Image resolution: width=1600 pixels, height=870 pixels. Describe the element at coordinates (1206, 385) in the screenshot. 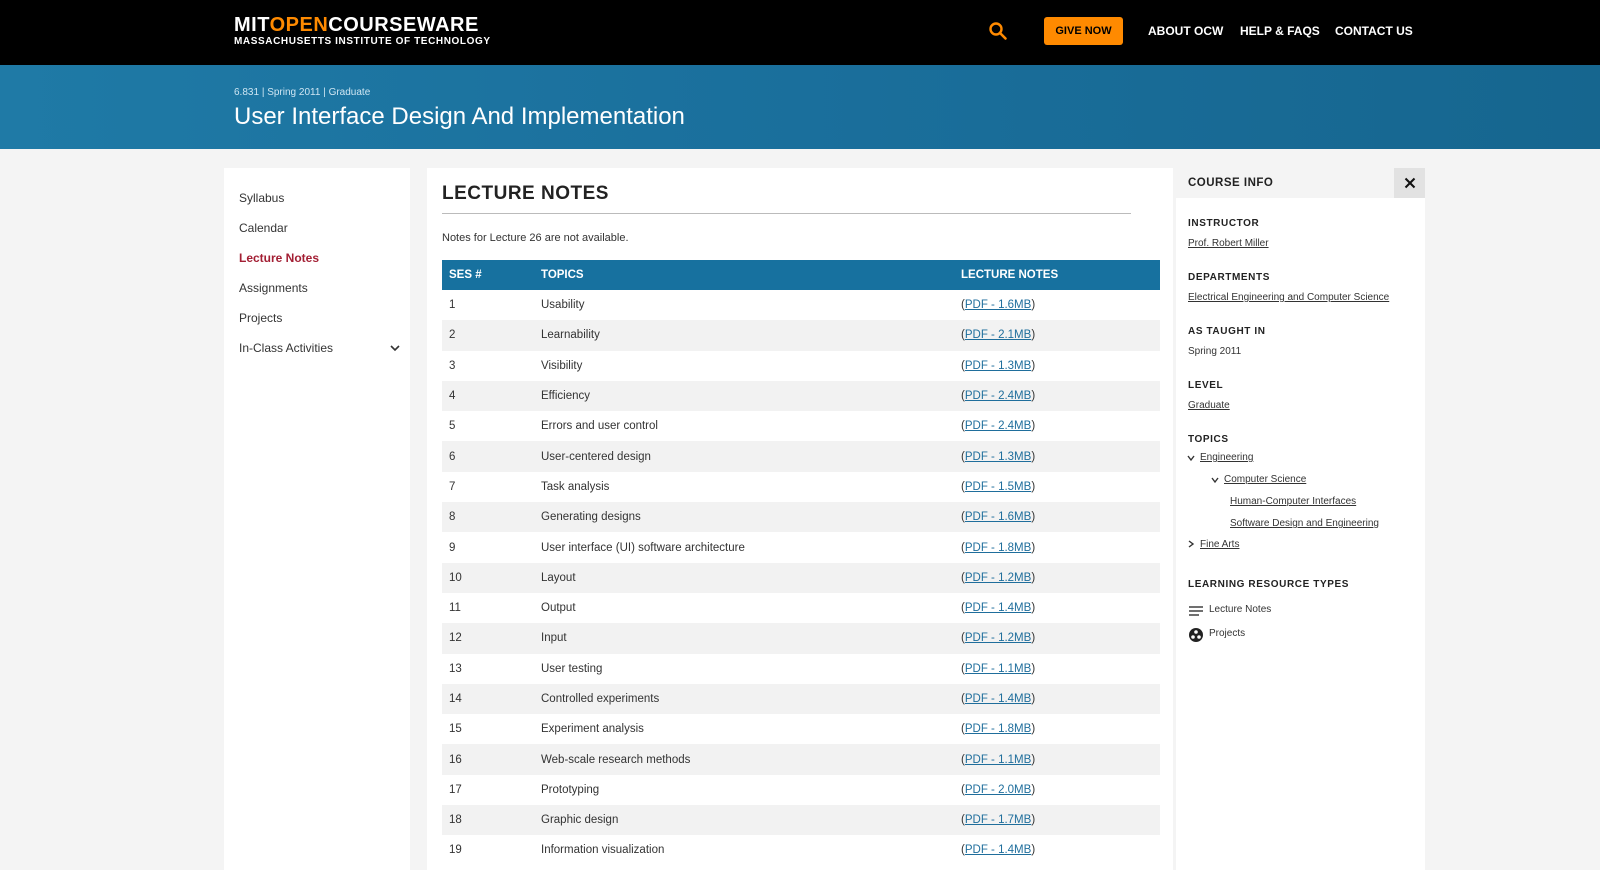

I see `level-label: LEVEL` at that location.